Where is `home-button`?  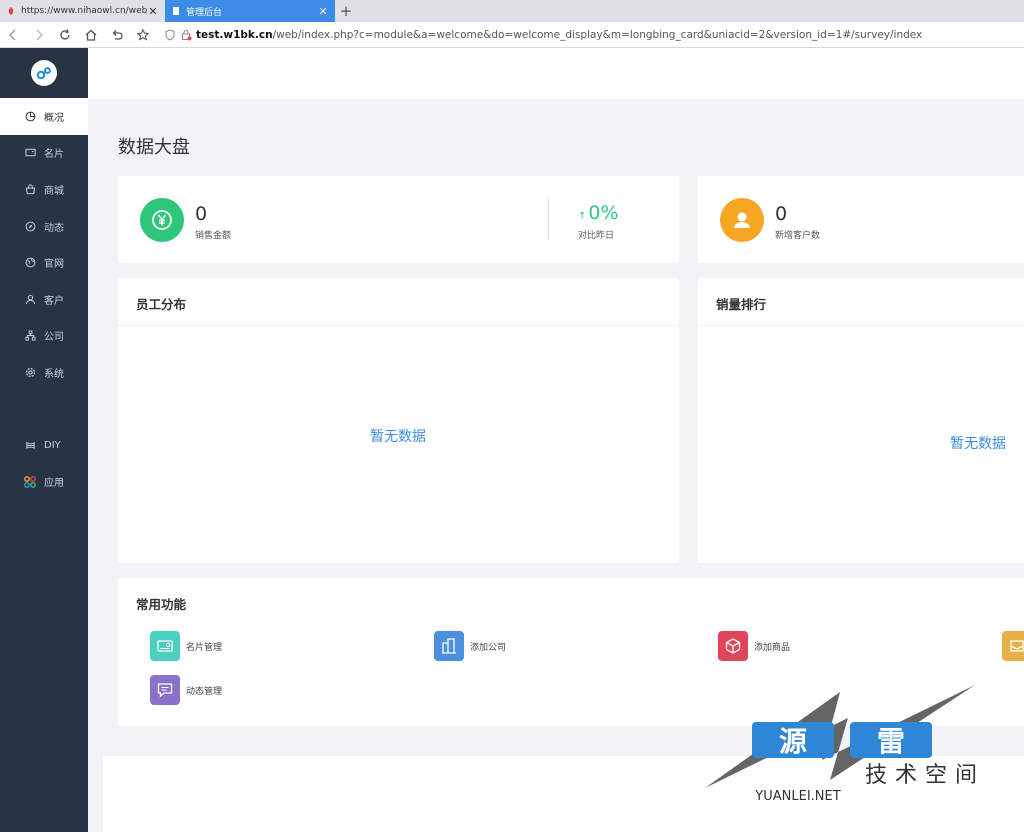
home-button is located at coordinates (91, 35).